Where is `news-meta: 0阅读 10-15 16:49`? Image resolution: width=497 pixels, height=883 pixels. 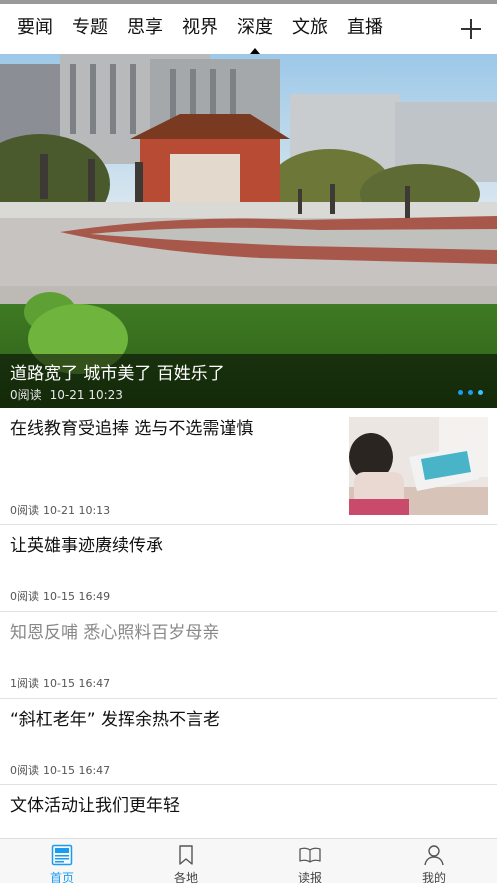
news-meta: 0阅读 10-15 16:49 is located at coordinates (62, 596).